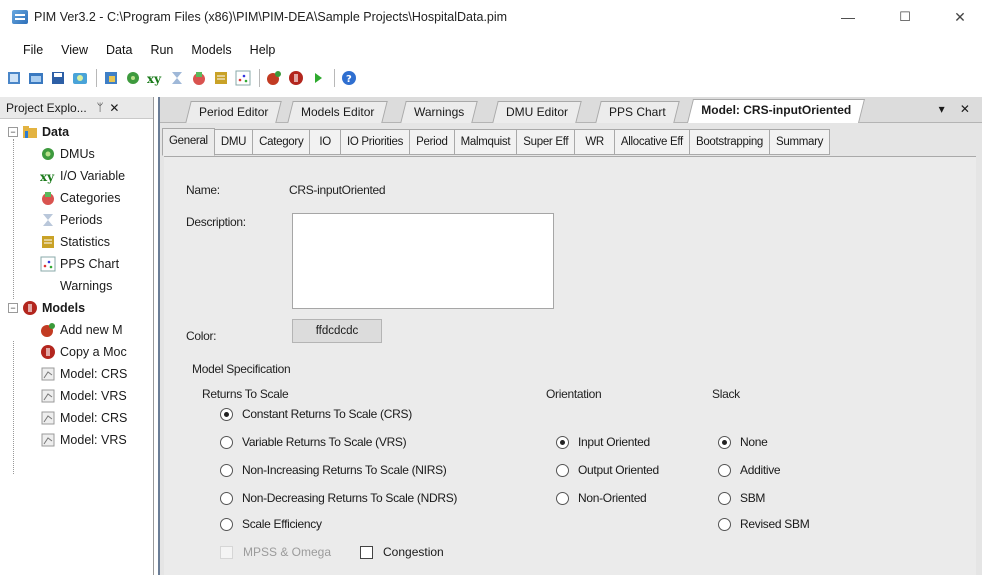 Image resolution: width=982 pixels, height=575 pixels. What do you see at coordinates (76, 154) in the screenshot?
I see `tree-item-dmus: DMUs` at bounding box center [76, 154].